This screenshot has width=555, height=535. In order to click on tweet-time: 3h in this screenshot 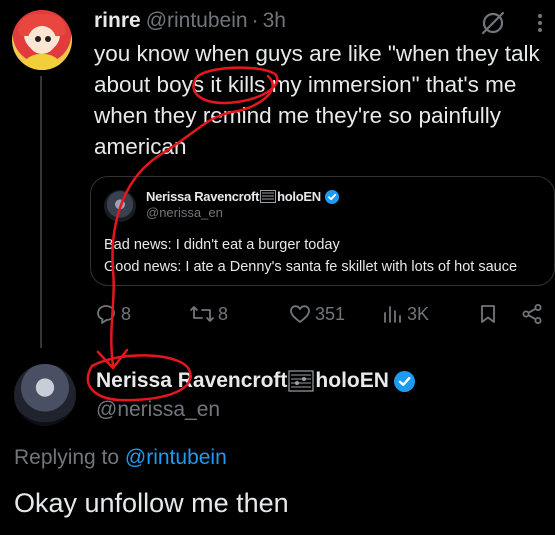, I will do `click(274, 21)`.